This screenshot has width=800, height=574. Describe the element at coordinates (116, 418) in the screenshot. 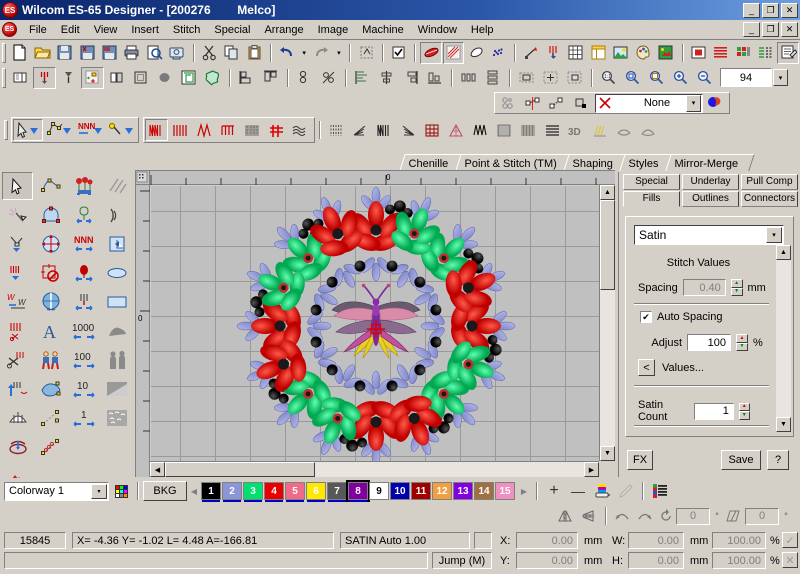

I see `stipple-fill-tool` at that location.